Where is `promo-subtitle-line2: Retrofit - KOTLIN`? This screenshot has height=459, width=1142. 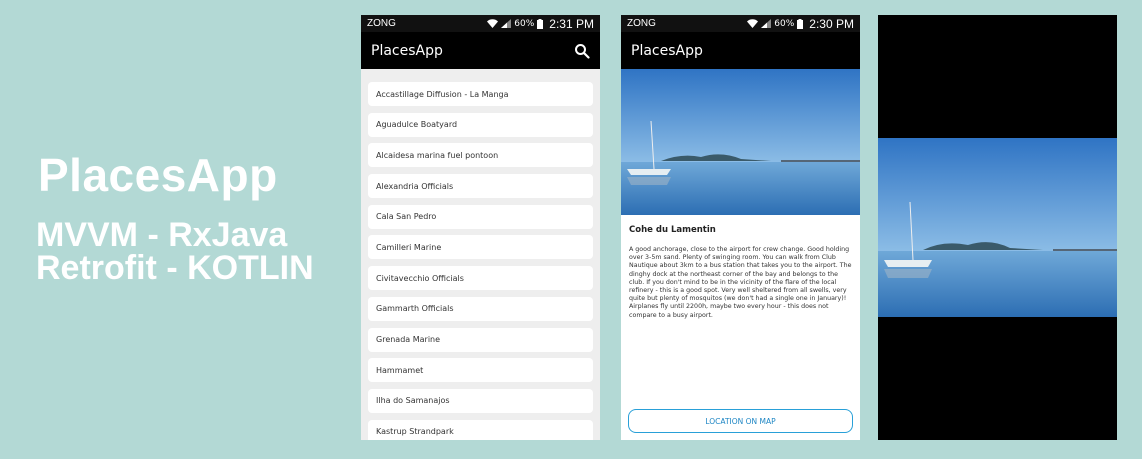 promo-subtitle-line2: Retrofit - KOTLIN is located at coordinates (175, 268).